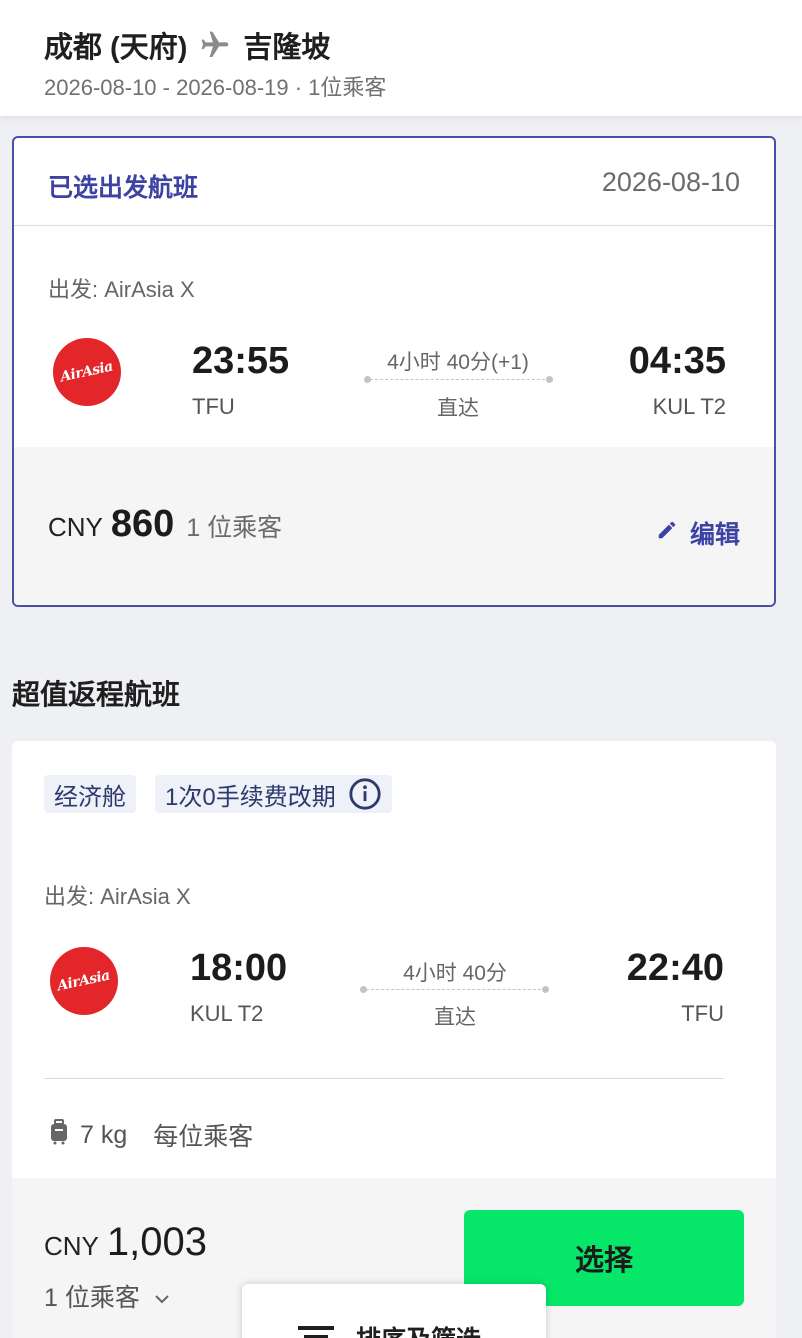 This screenshot has width=802, height=1338. Describe the element at coordinates (215, 87) in the screenshot. I see `trip-info: 2026-08-10 - 2026-08-19 · 1位乘客` at that location.